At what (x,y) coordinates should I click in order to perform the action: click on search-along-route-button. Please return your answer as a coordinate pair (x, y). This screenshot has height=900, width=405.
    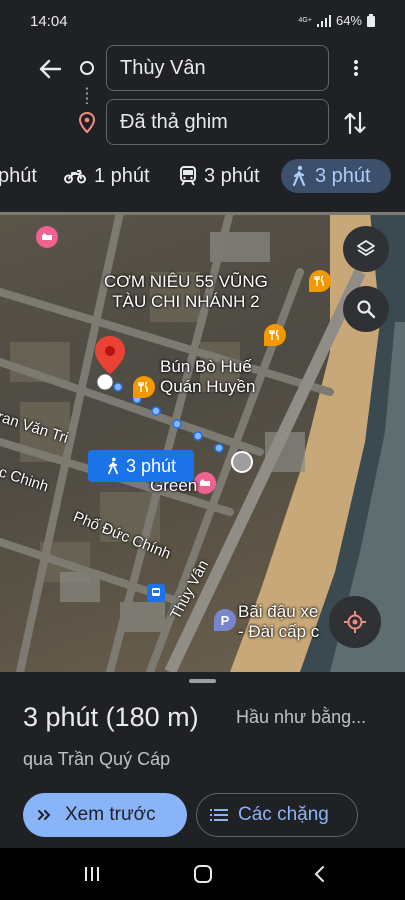
    Looking at the image, I should click on (366, 309).